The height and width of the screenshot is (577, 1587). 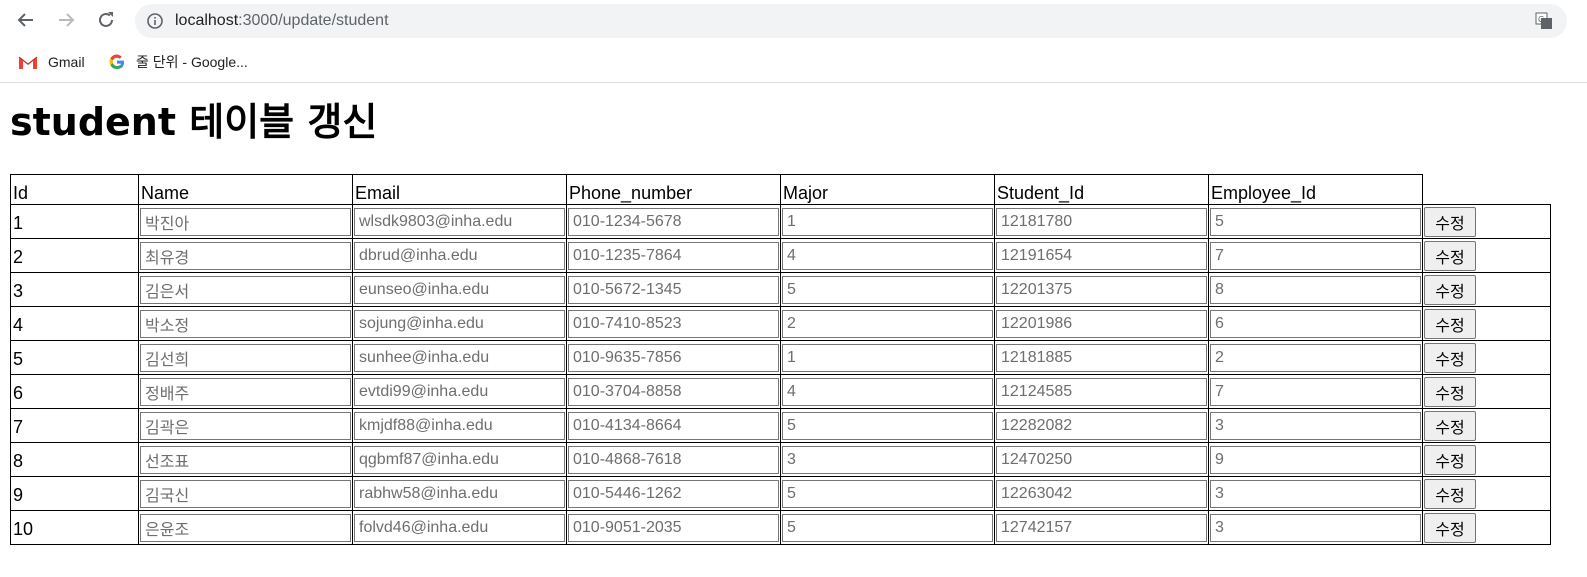 I want to click on arrow-right-icon, so click(x=67, y=20).